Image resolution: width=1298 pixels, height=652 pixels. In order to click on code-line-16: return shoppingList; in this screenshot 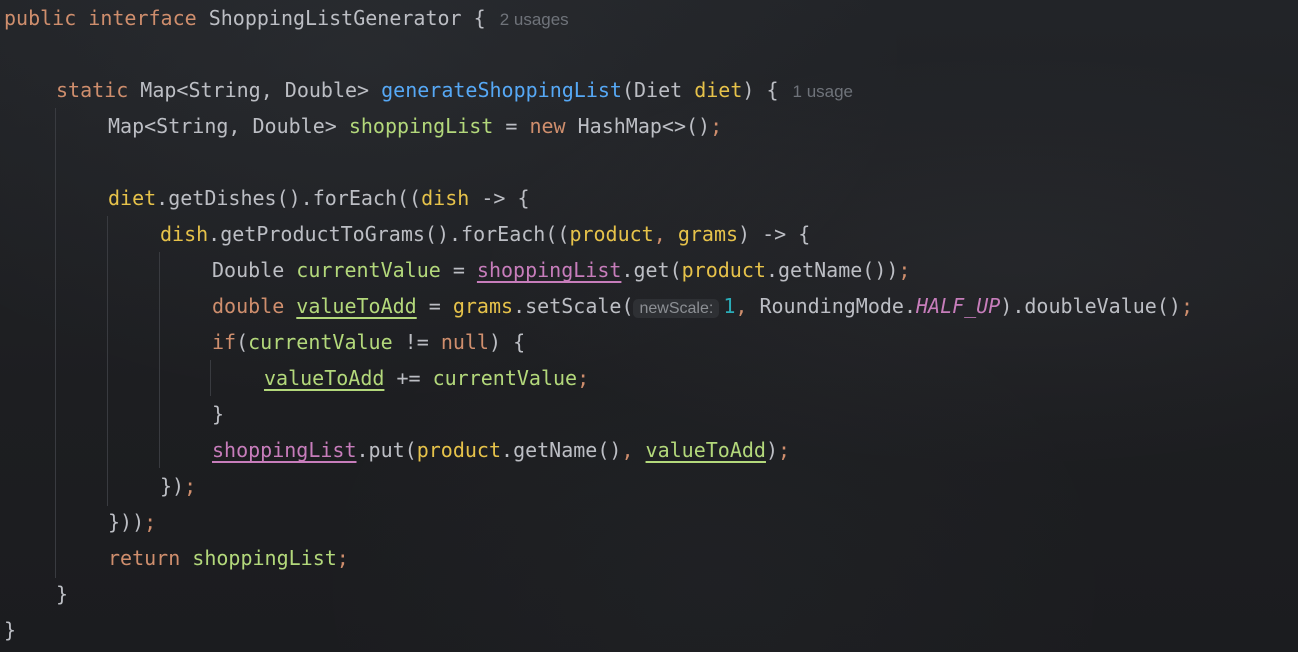, I will do `click(228, 558)`.